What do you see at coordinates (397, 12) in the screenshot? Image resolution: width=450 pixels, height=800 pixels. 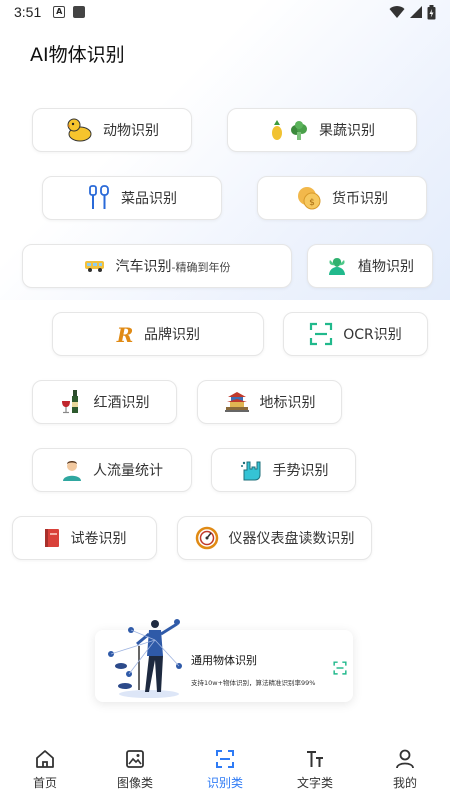 I see `wifi-icon` at bounding box center [397, 12].